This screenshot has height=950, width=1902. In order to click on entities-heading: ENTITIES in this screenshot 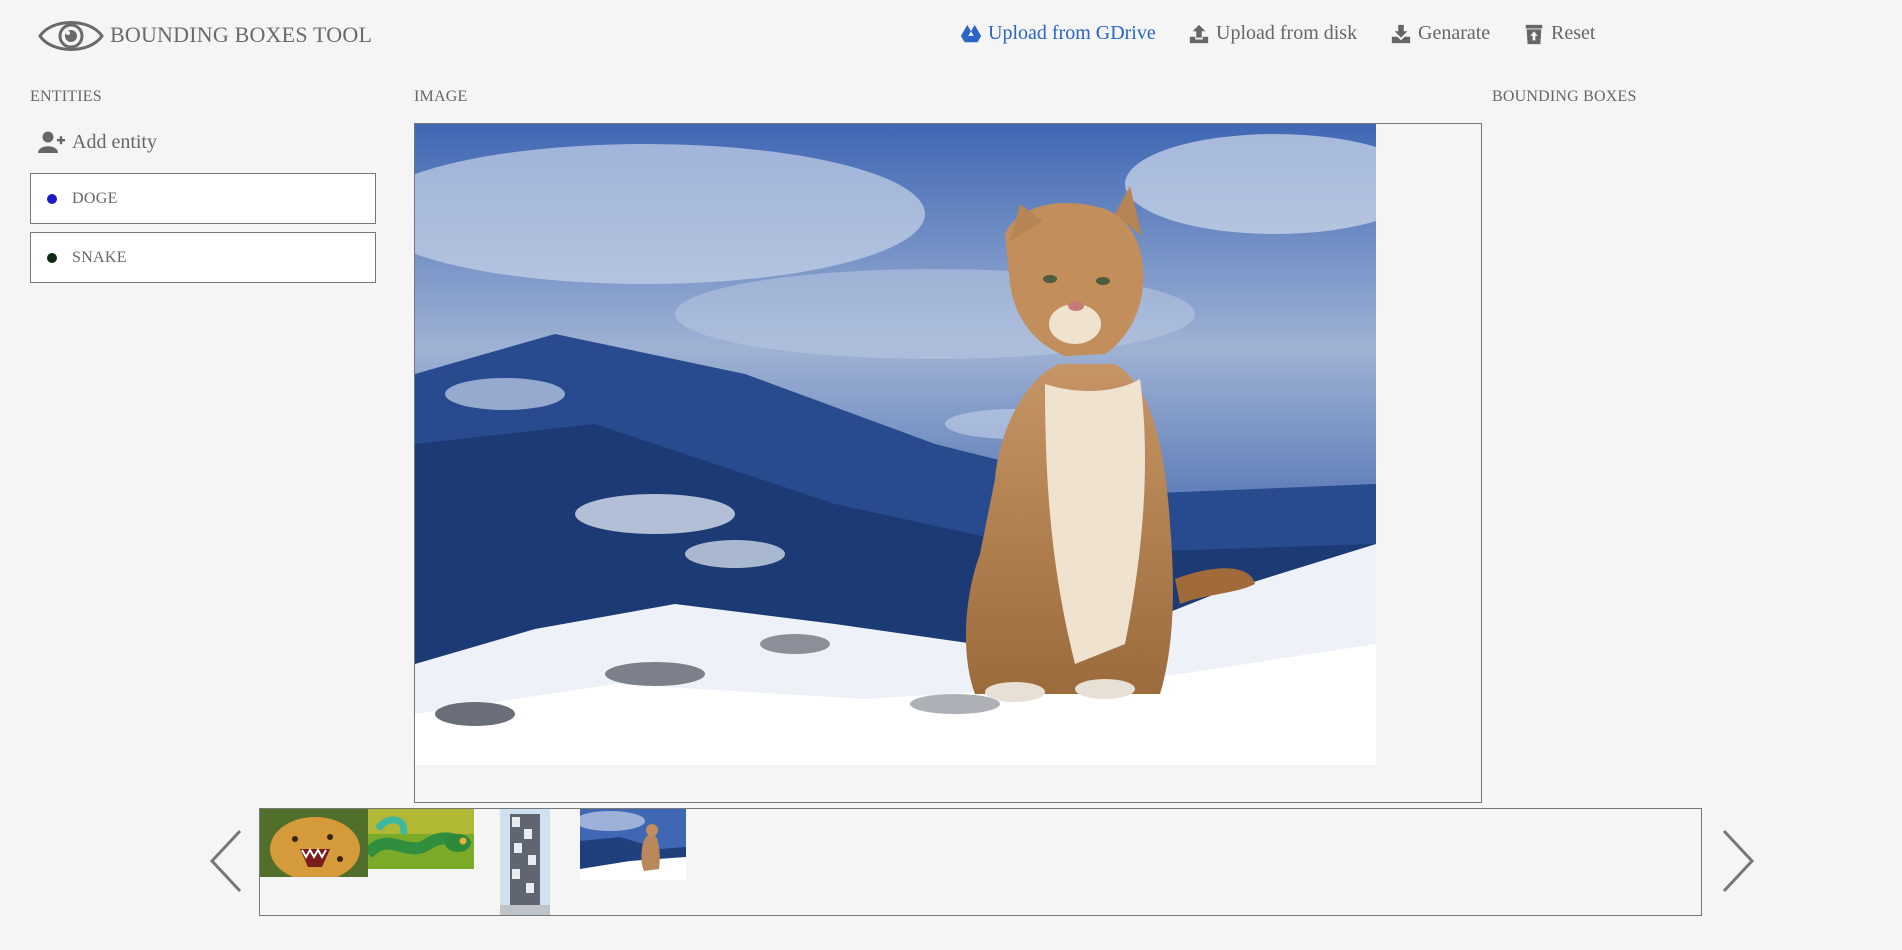, I will do `click(66, 96)`.